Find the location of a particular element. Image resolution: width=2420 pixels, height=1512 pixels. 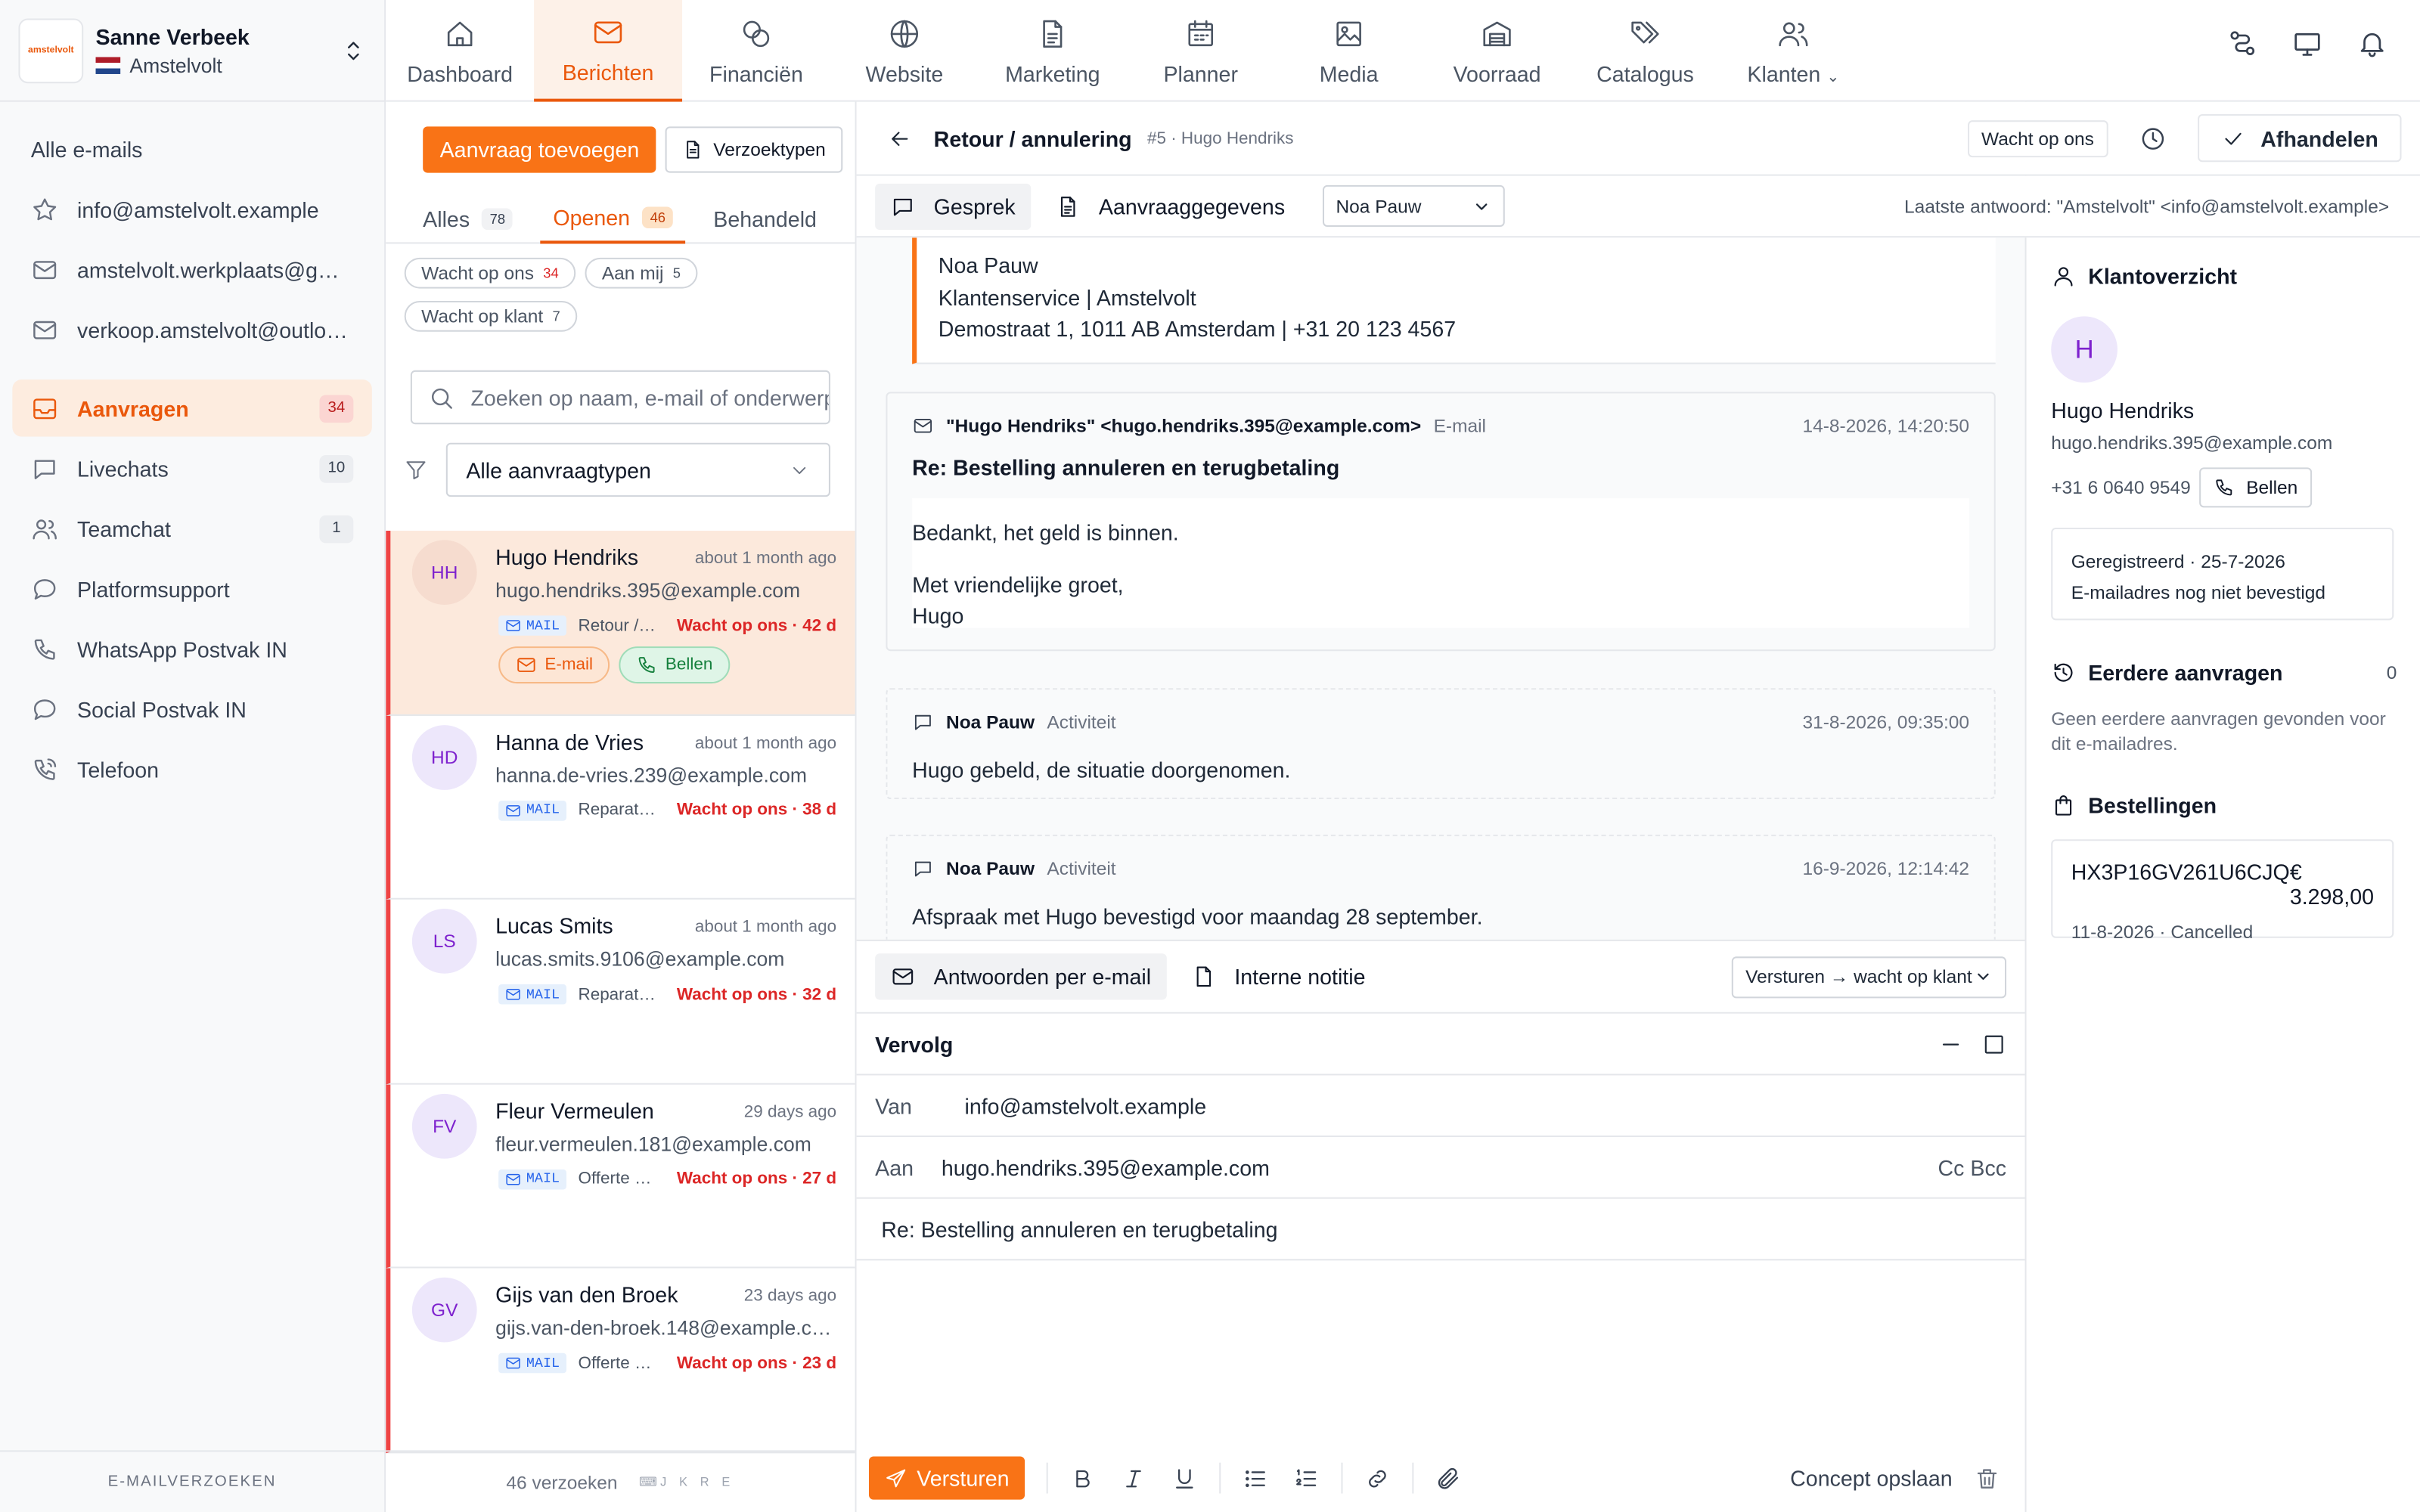

add-request-button: Aanvraag toevoegen is located at coordinates (539, 149).